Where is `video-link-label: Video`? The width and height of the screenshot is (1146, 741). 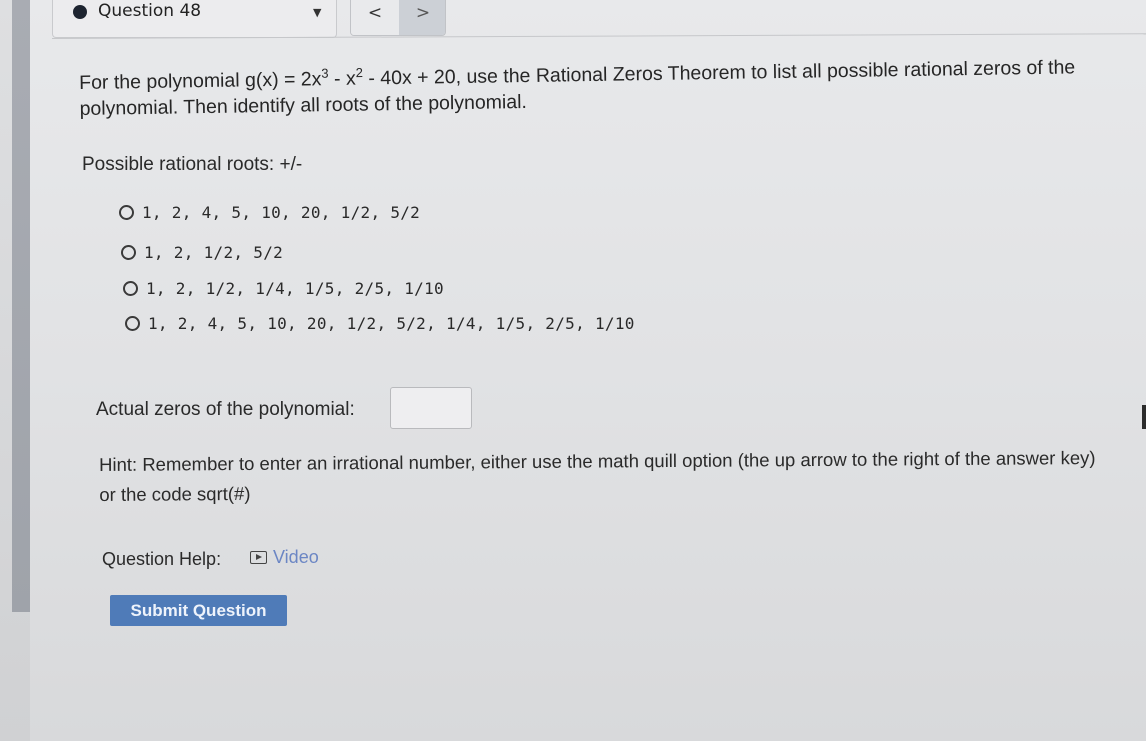 video-link-label: Video is located at coordinates (296, 557).